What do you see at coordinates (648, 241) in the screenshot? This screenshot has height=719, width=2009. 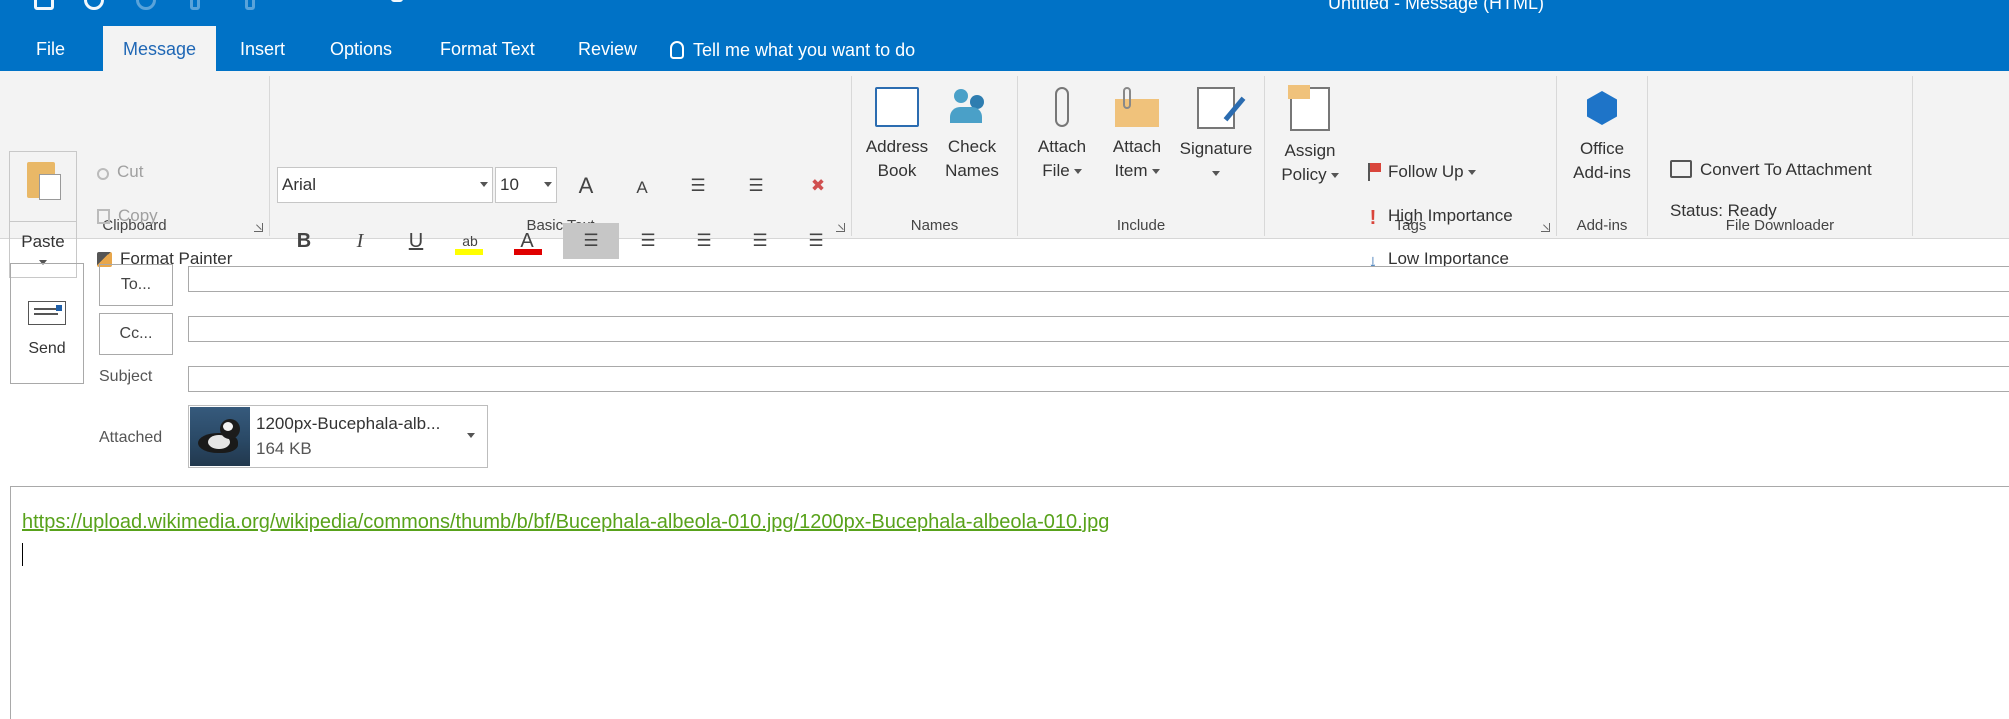 I see `align-center-icon: ☰` at bounding box center [648, 241].